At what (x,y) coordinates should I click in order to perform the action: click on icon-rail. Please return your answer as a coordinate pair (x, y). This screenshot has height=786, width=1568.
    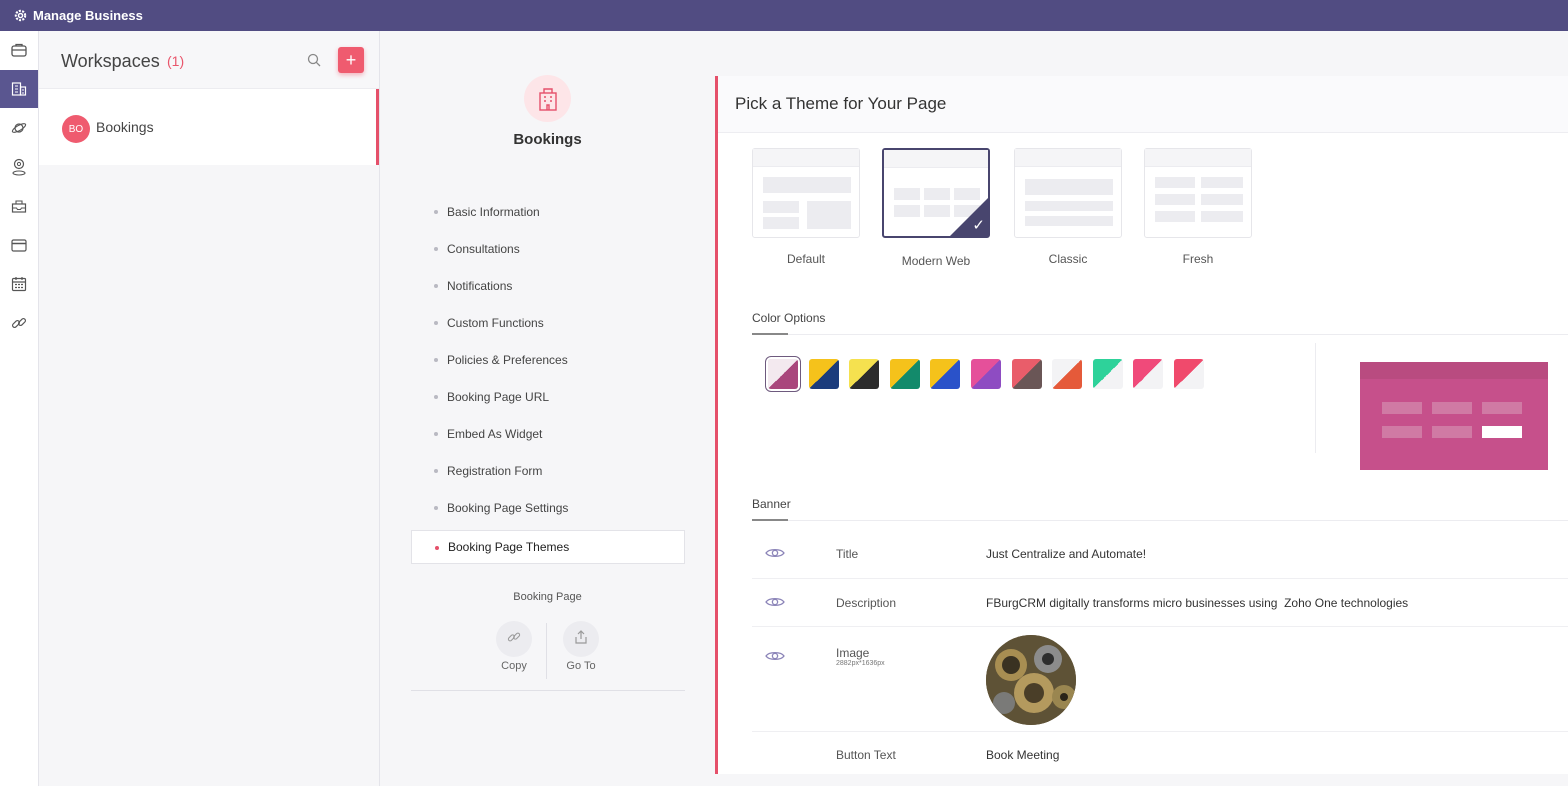
    Looking at the image, I should click on (19, 408).